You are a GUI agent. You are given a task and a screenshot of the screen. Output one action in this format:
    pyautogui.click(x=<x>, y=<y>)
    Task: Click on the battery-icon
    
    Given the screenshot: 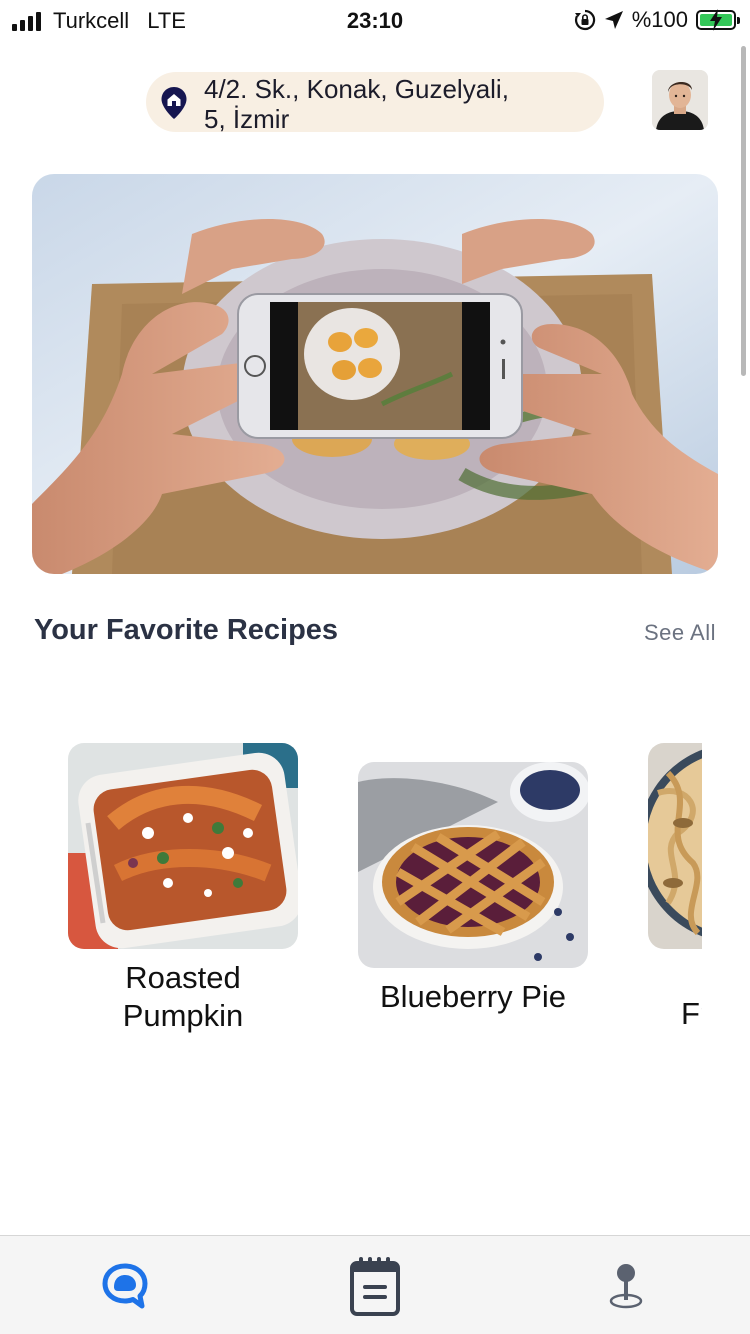 What is the action you would take?
    pyautogui.click(x=718, y=20)
    